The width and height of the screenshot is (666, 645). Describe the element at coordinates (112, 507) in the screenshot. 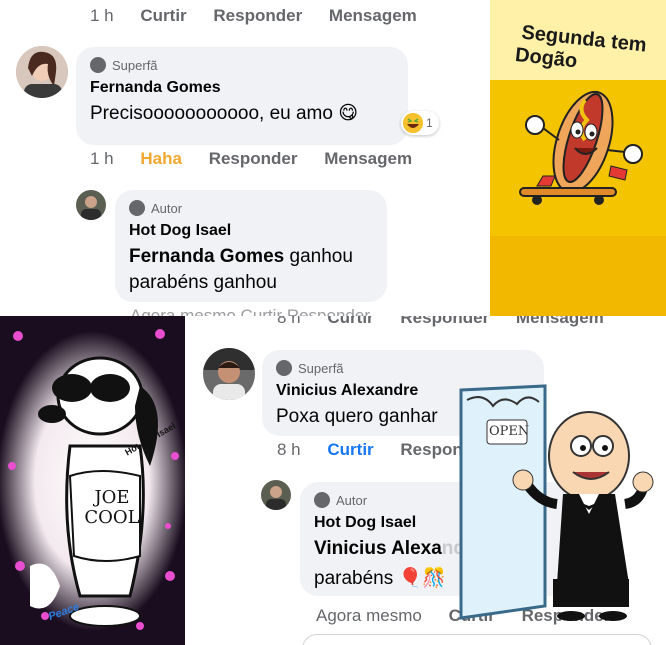

I see `shirt-text: JOE COOL` at that location.